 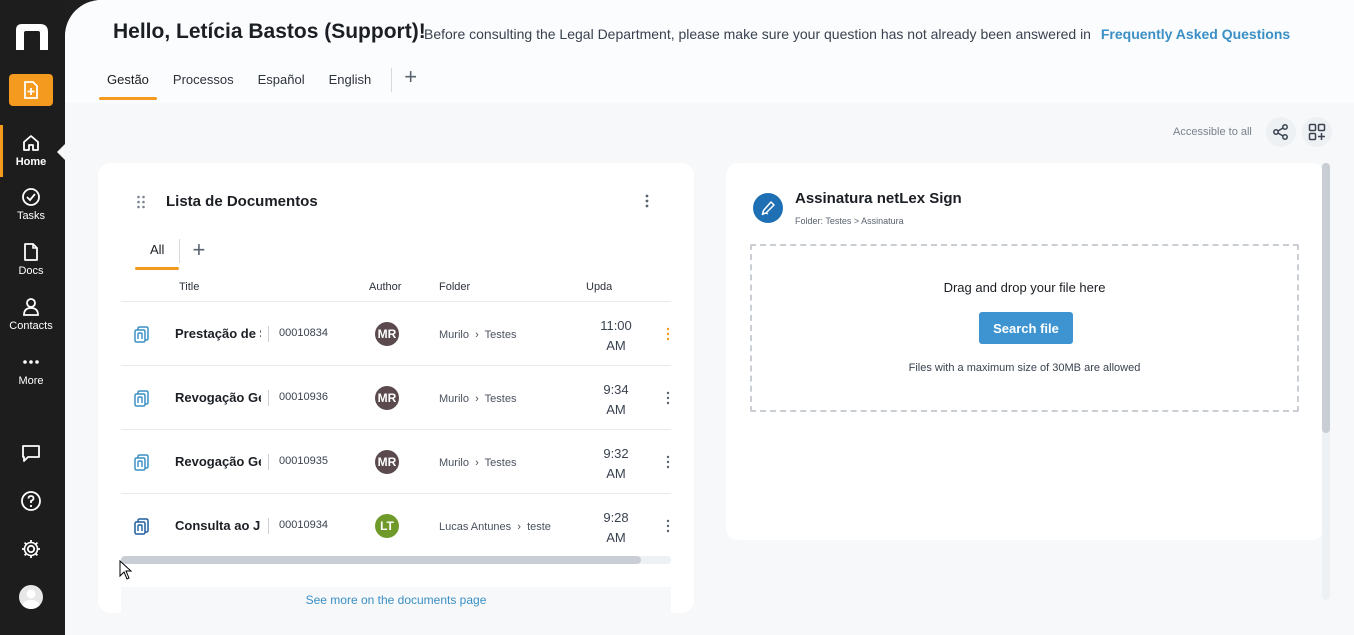 I want to click on add-filter-tab-button: +, so click(x=198, y=250).